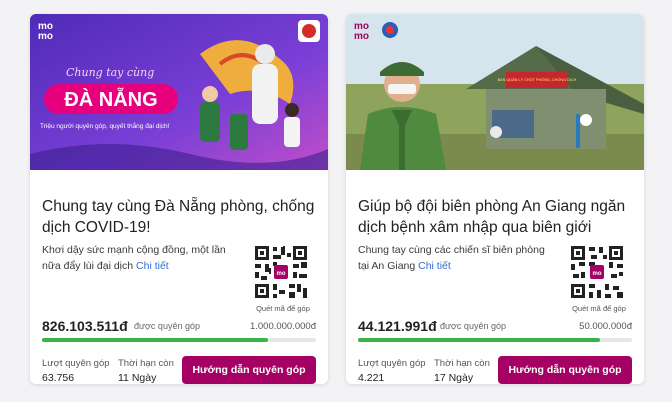  I want to click on deadline-value: 17 Ngày, so click(454, 378).